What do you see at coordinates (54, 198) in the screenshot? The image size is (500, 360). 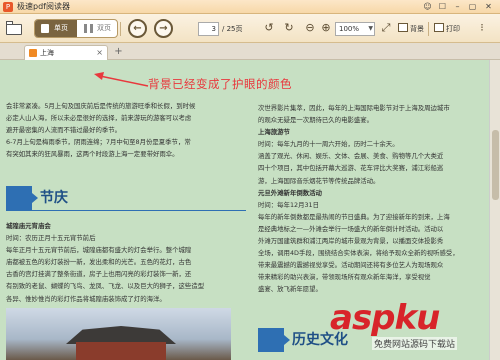 I see `section-title: 节庆` at bounding box center [54, 198].